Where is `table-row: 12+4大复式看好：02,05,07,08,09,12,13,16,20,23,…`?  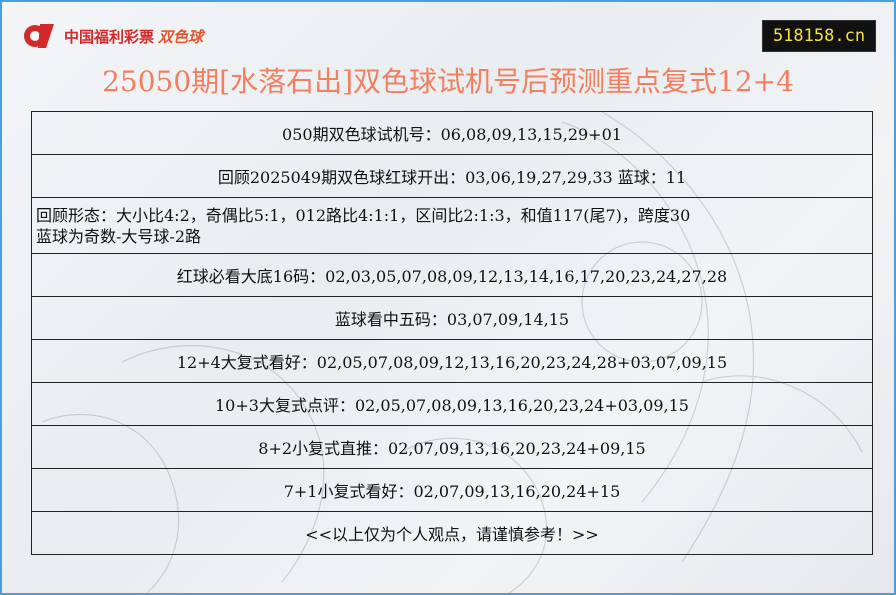 table-row: 12+4大复式看好：02,05,07,08,09,12,13,16,20,23,… is located at coordinates (452, 361).